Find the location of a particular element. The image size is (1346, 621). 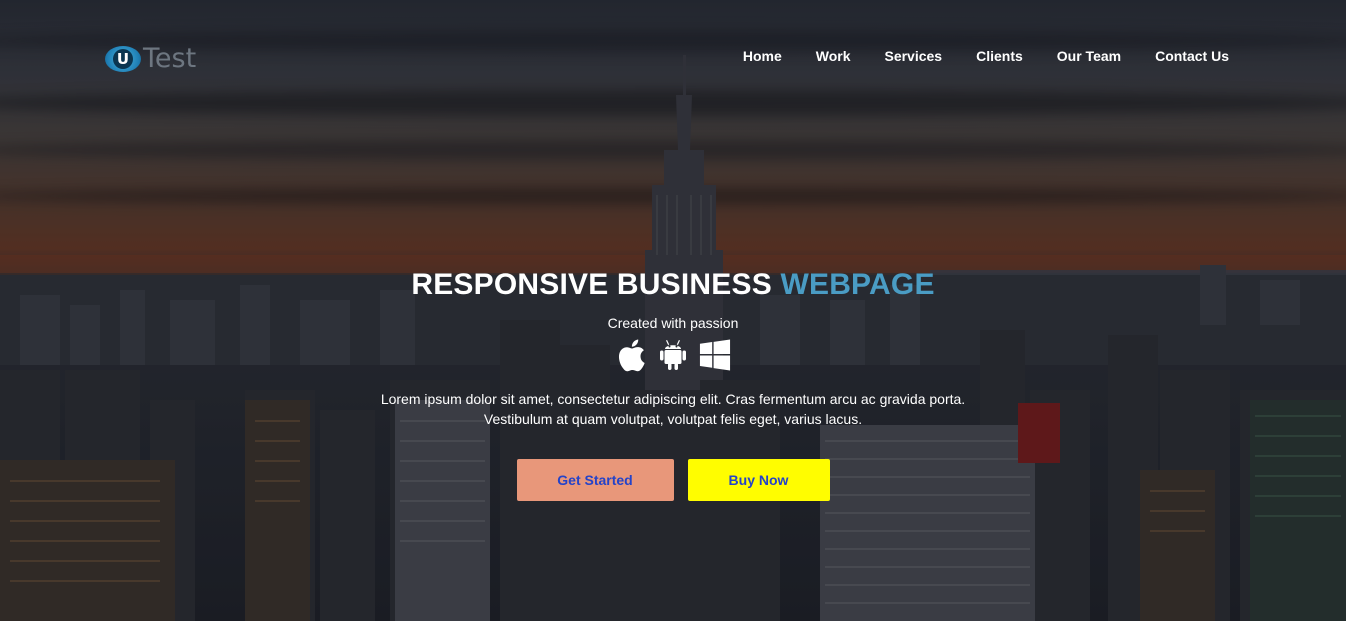

logo-letter: U is located at coordinates (123, 58).